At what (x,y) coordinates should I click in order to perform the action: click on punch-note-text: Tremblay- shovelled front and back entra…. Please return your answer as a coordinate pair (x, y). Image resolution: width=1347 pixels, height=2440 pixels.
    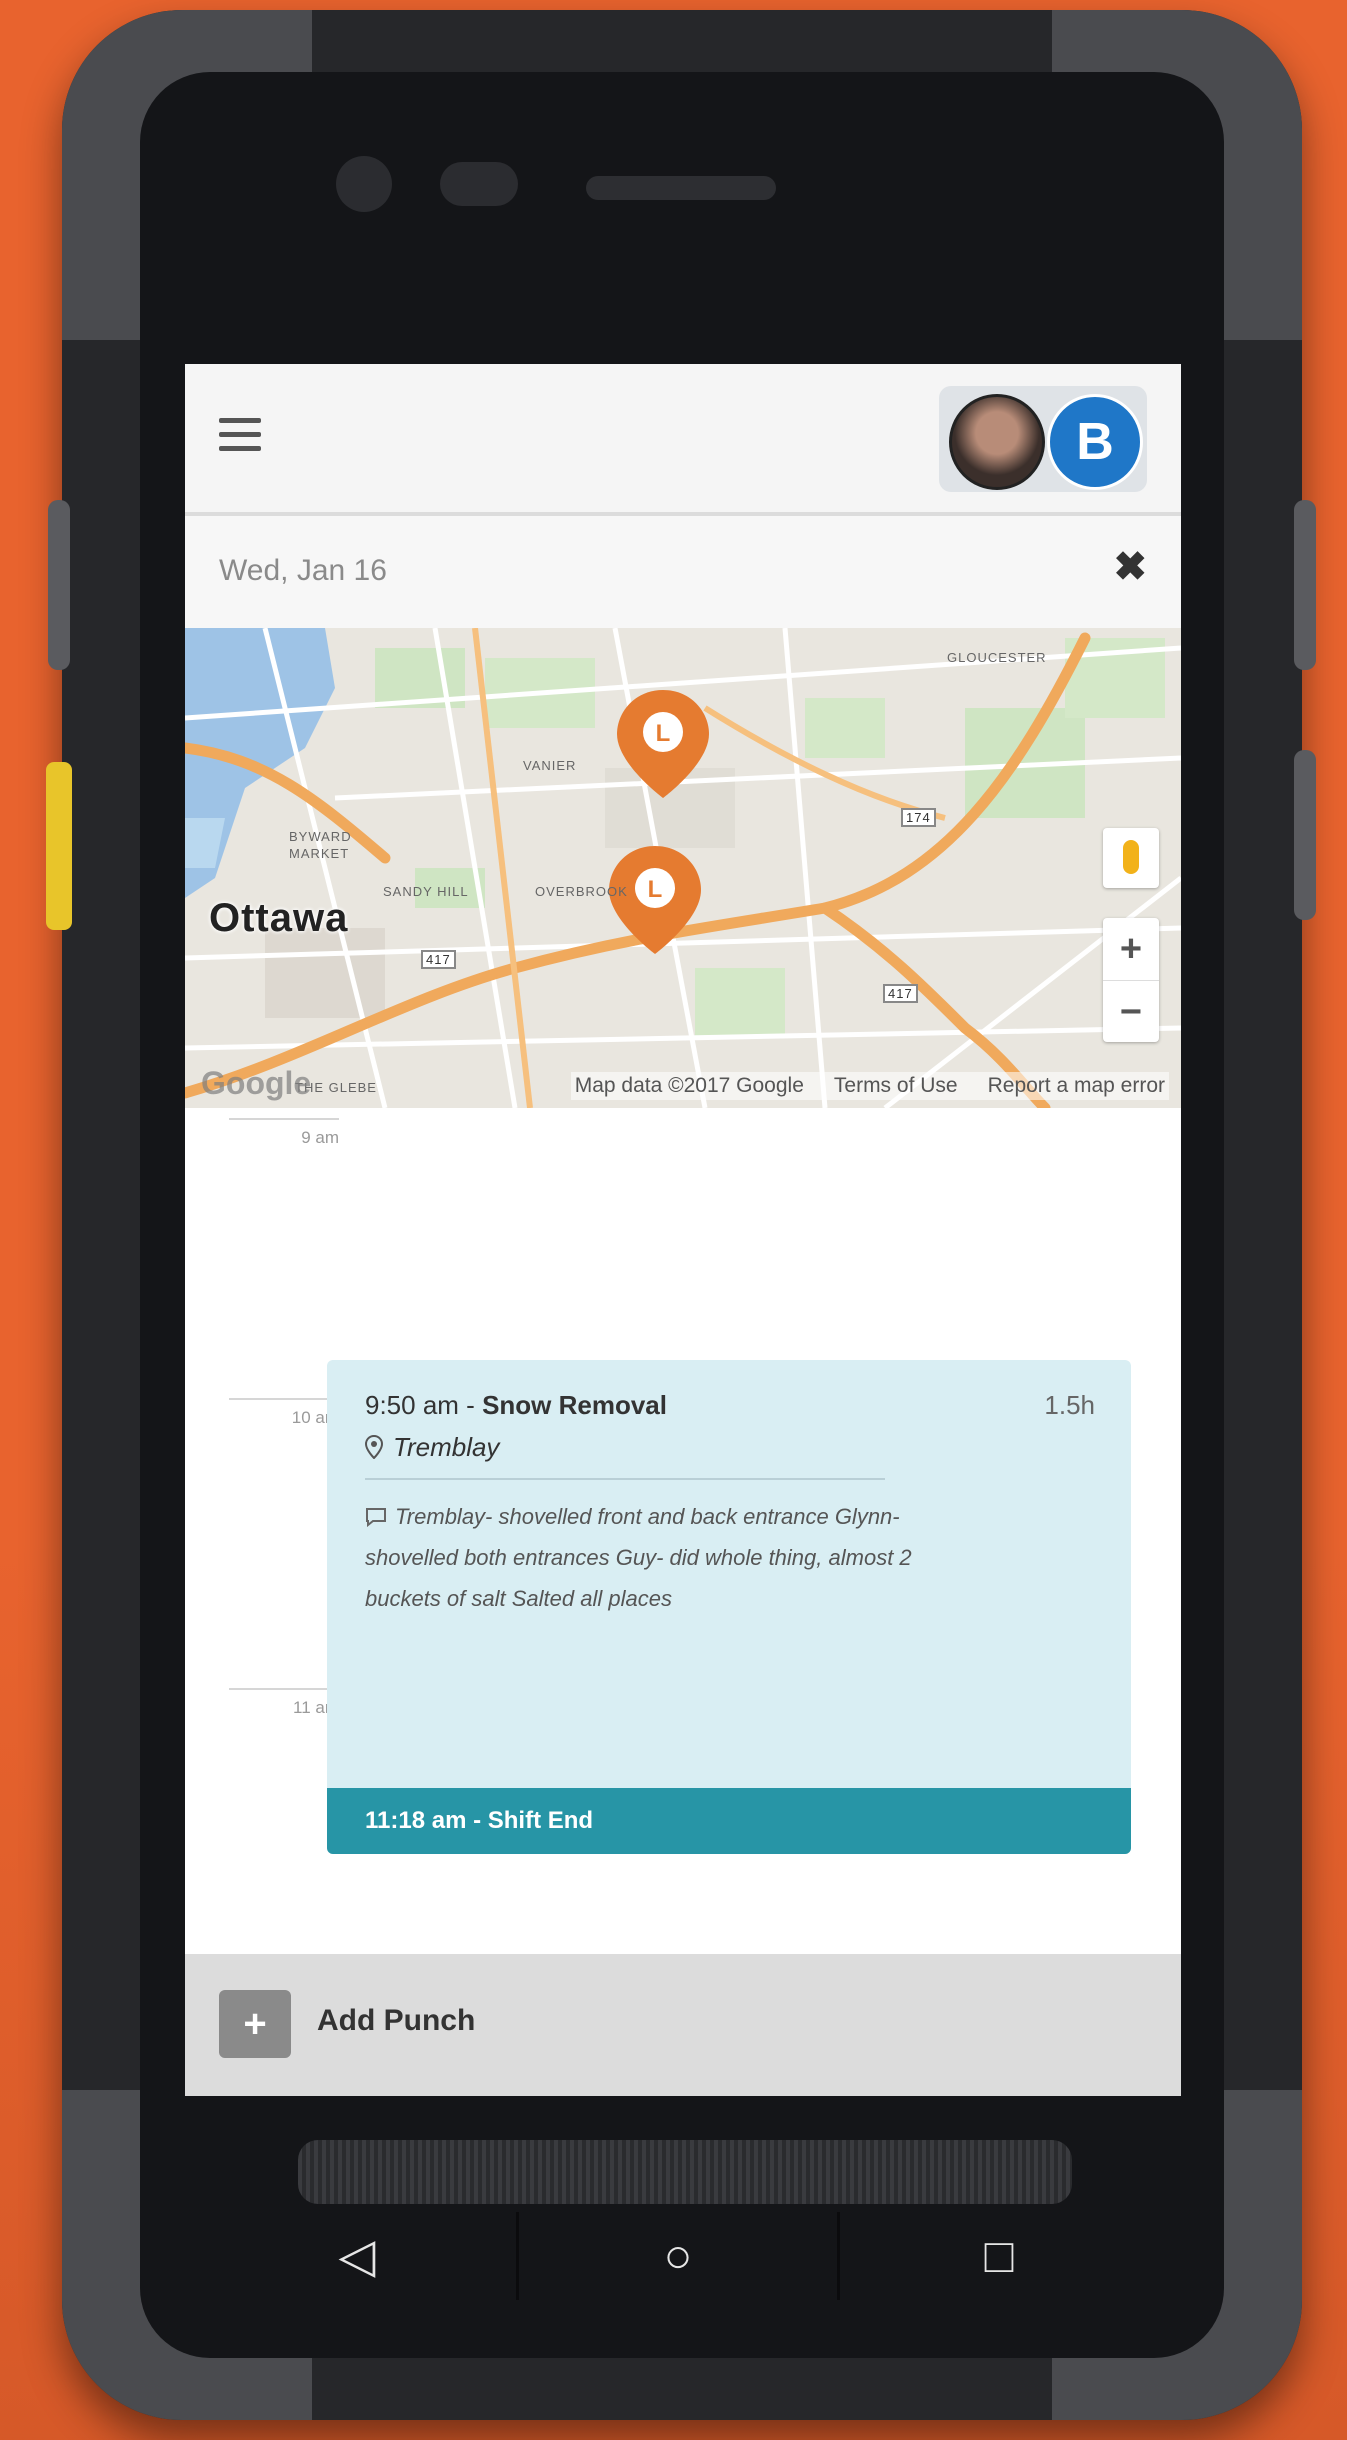
    Looking at the image, I should click on (638, 1557).